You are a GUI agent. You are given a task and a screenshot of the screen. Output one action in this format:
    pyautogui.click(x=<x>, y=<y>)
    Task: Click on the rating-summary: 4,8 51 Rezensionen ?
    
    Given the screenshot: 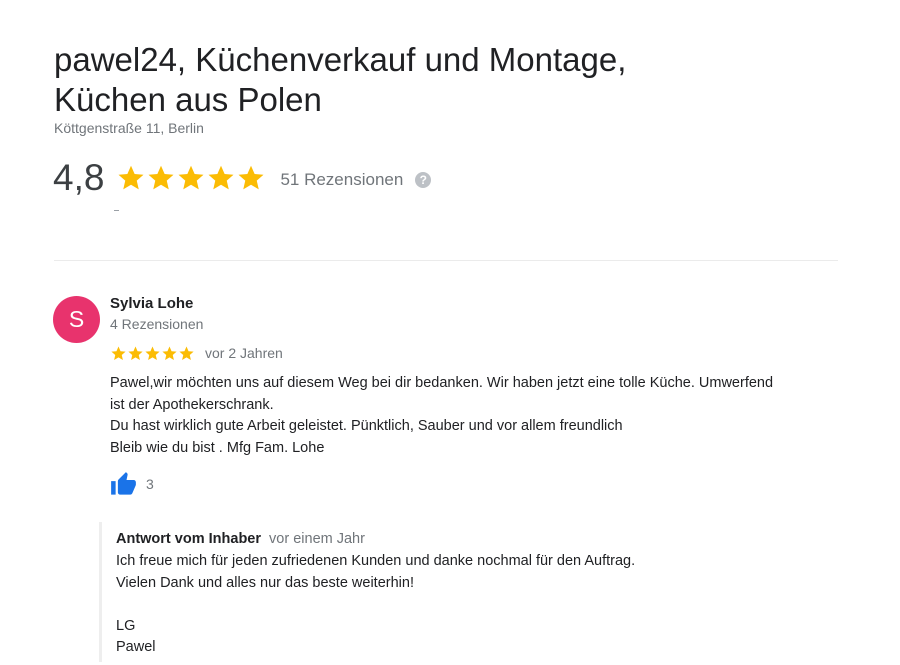 What is the action you would take?
    pyautogui.click(x=242, y=178)
    